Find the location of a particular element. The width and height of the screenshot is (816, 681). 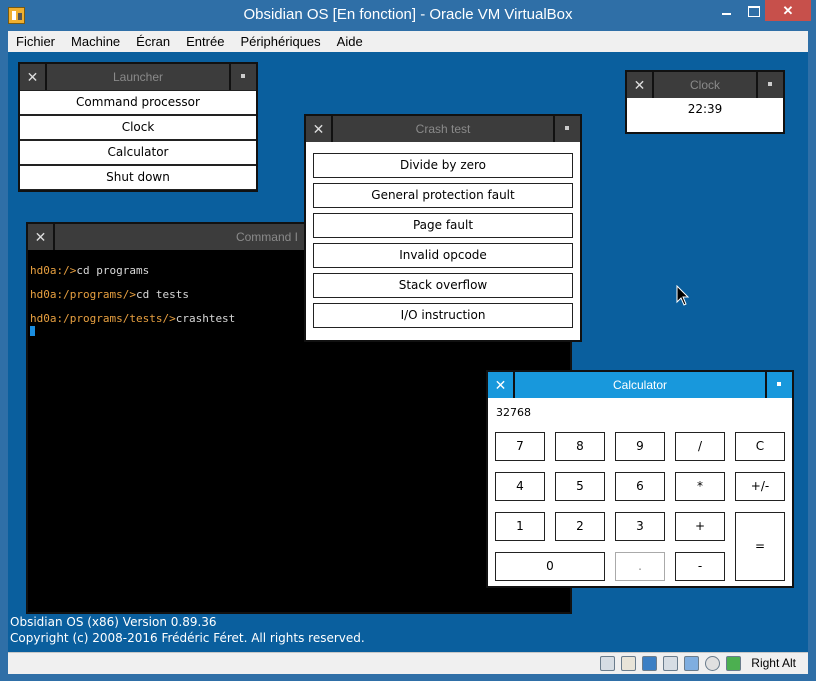

page-fault-button: Page fault is located at coordinates (443, 225).